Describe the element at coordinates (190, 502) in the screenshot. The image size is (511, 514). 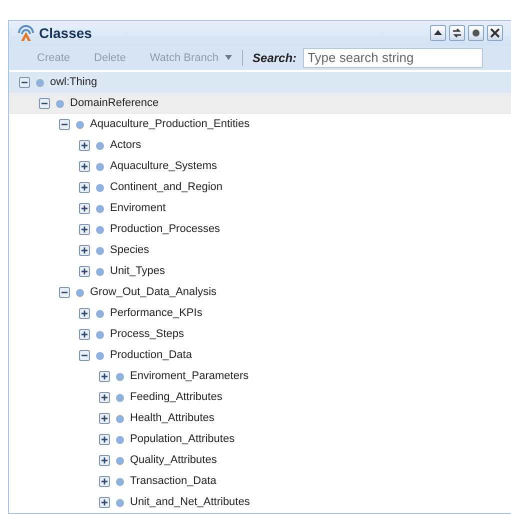
I see `tree-label: Unit_and_Net_Attributes` at that location.